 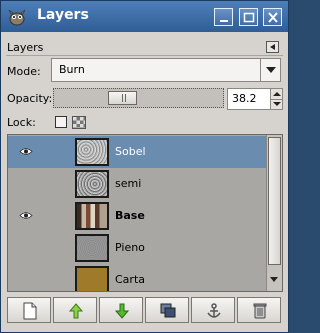 I want to click on lock-alpha-checkbox, so click(x=79, y=122).